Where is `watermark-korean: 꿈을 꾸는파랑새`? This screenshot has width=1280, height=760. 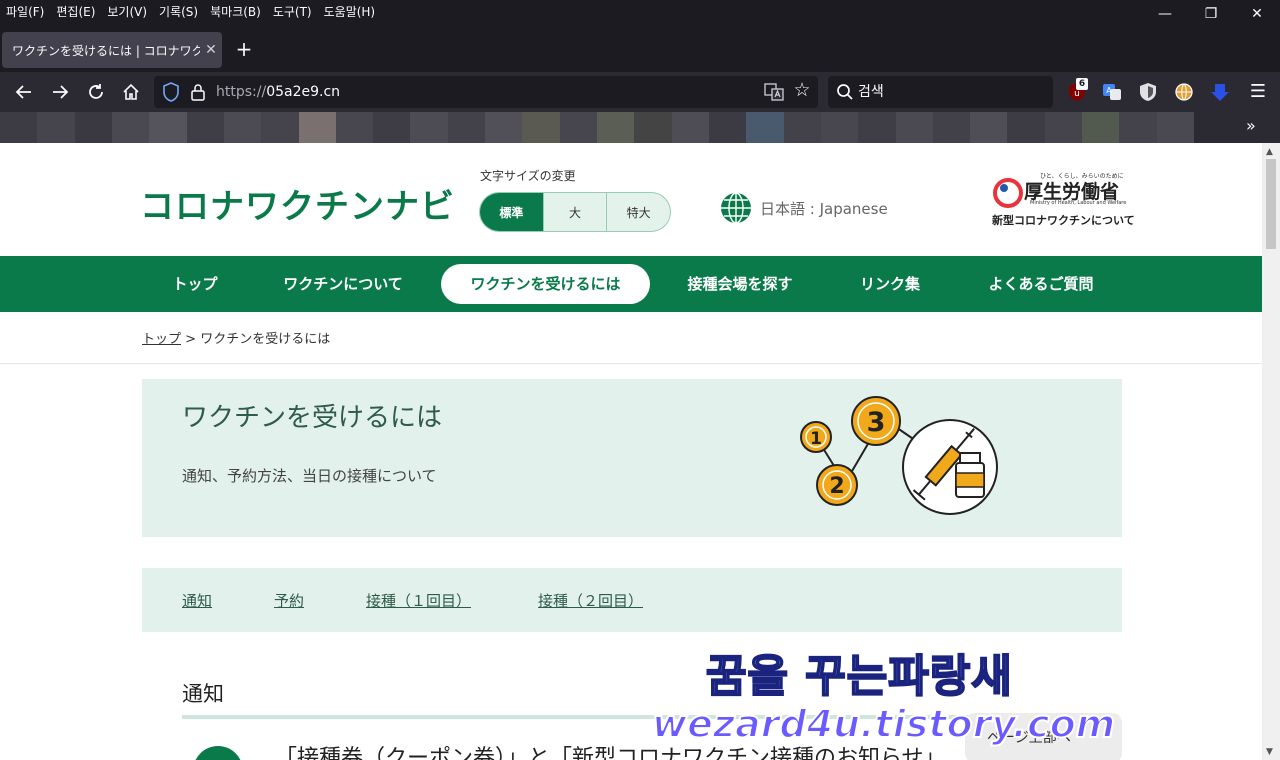 watermark-korean: 꿈을 꾸는파랑새 is located at coordinates (859, 676).